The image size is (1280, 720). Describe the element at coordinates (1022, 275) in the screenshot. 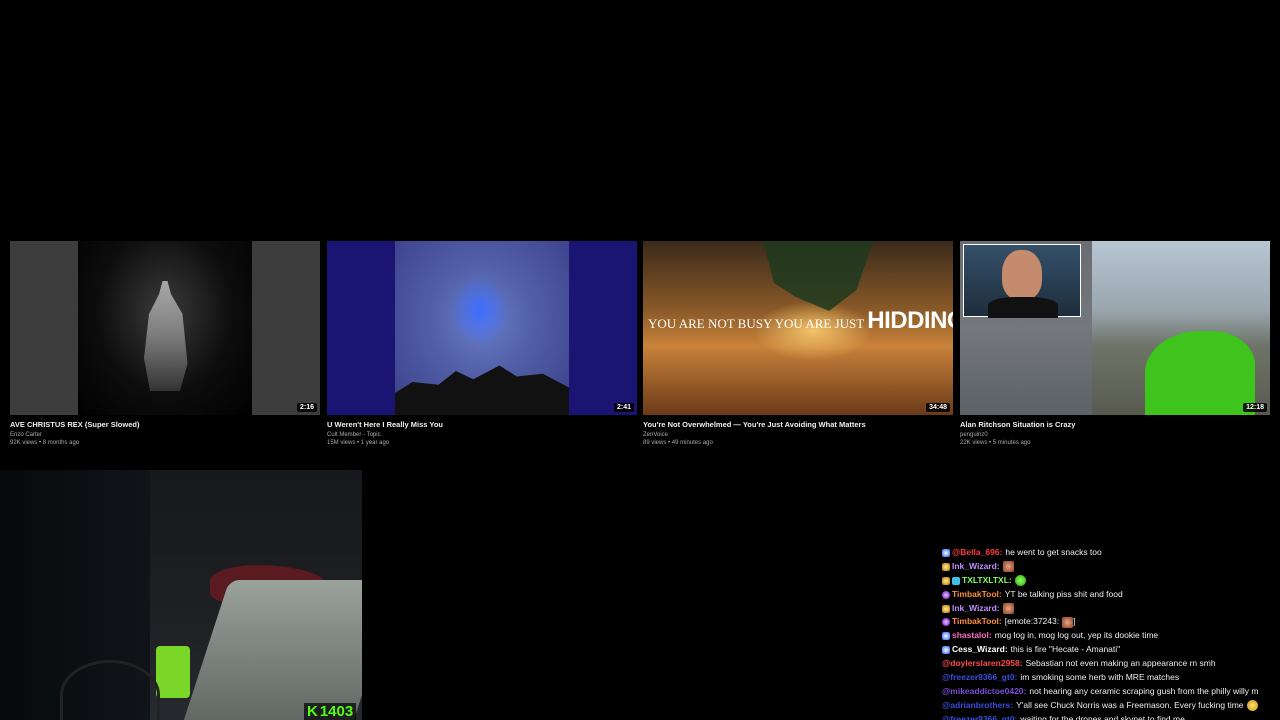

I see `face-art` at that location.